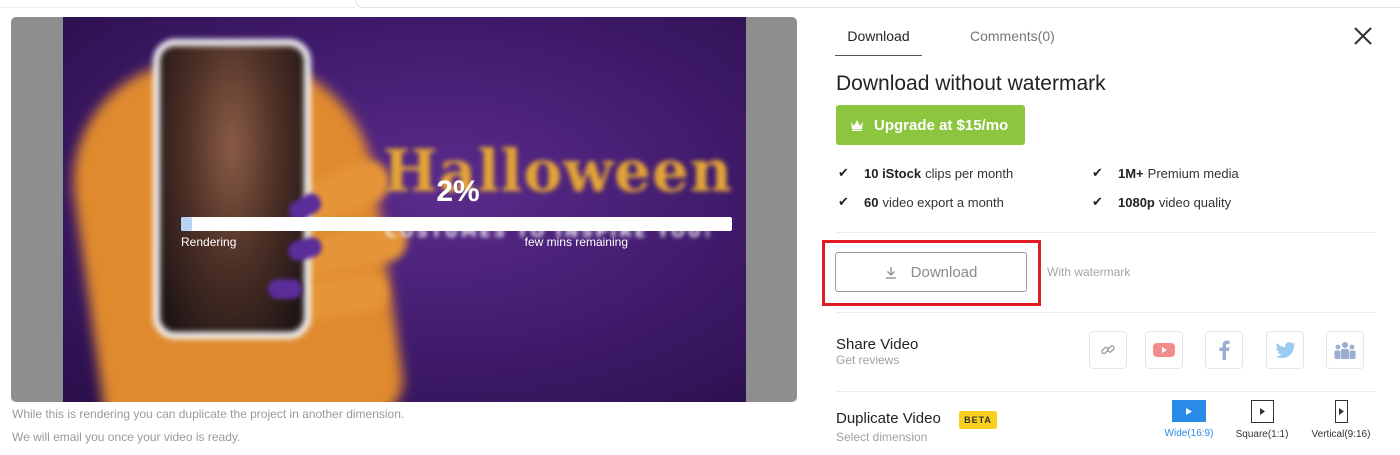 This screenshot has height=455, width=1400. What do you see at coordinates (978, 420) in the screenshot?
I see `beta-badge: BETA` at bounding box center [978, 420].